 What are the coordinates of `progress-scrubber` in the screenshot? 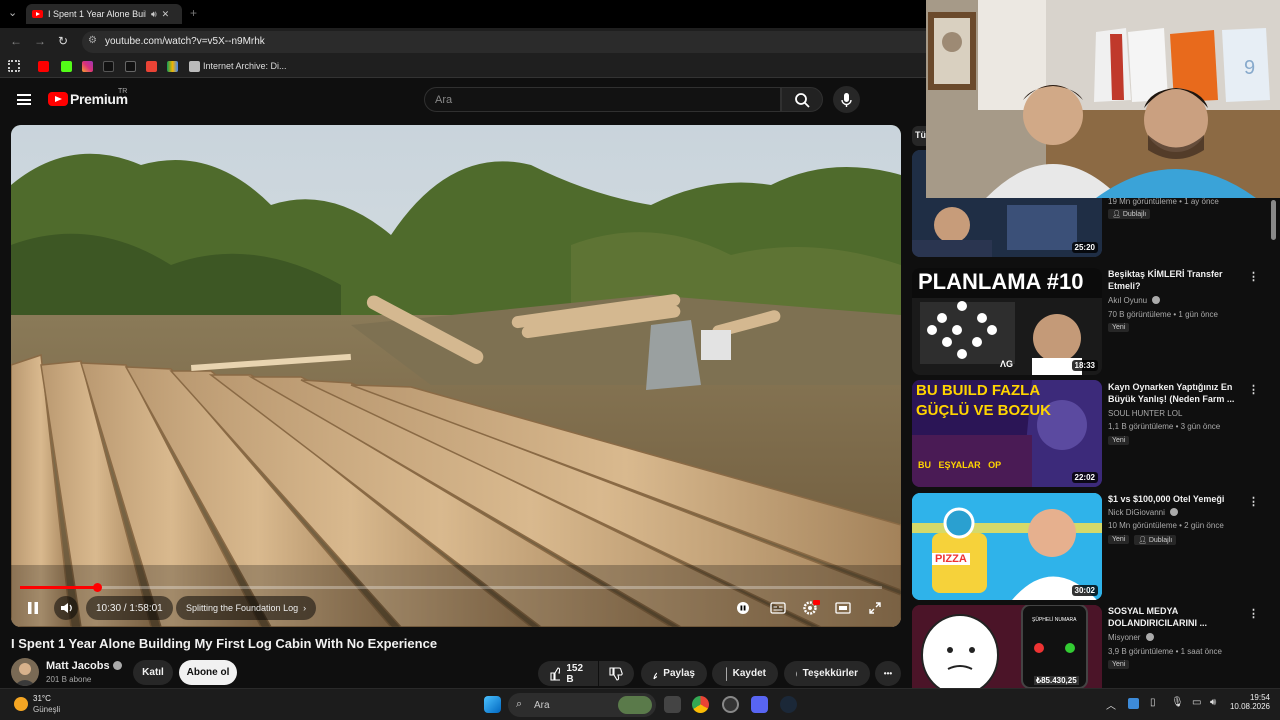 It's located at (97, 587).